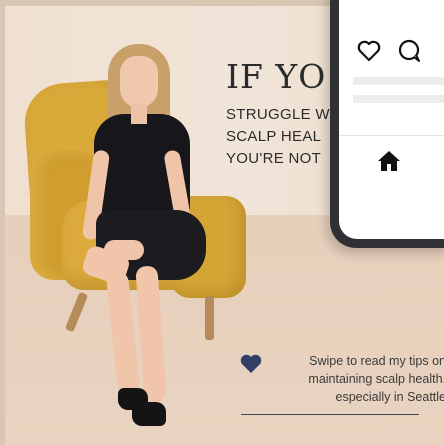  I want to click on person-shoe-right, so click(149, 414).